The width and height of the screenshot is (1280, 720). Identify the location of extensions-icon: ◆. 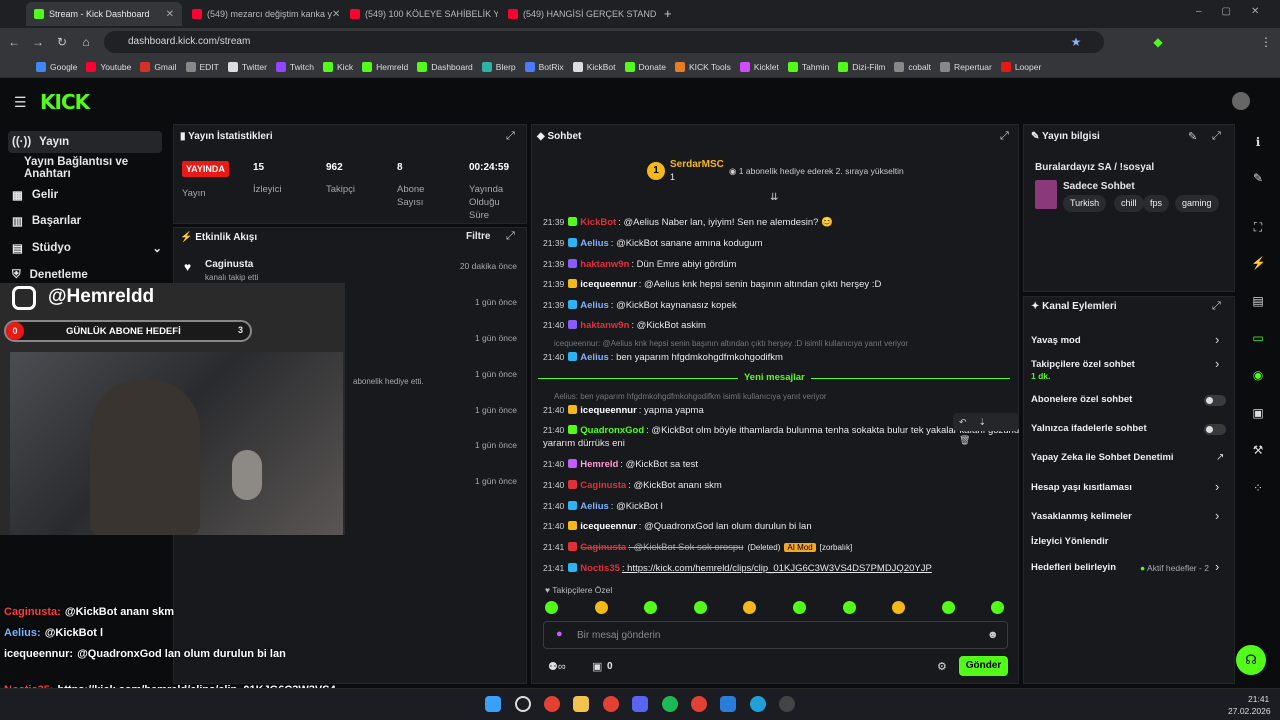
(1158, 42).